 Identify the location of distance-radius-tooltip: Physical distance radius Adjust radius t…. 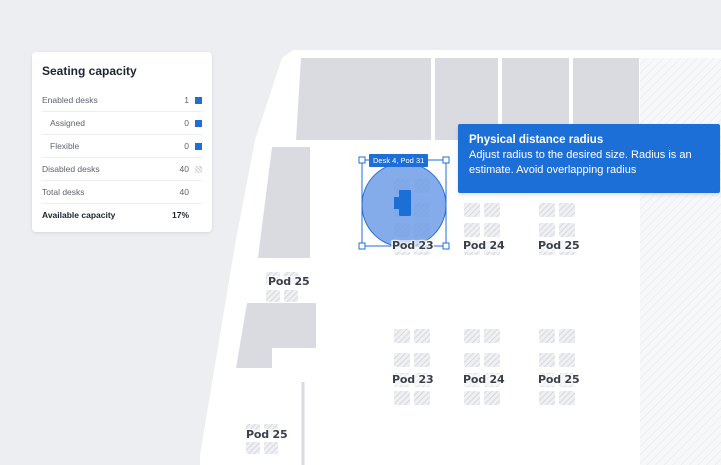
(589, 158).